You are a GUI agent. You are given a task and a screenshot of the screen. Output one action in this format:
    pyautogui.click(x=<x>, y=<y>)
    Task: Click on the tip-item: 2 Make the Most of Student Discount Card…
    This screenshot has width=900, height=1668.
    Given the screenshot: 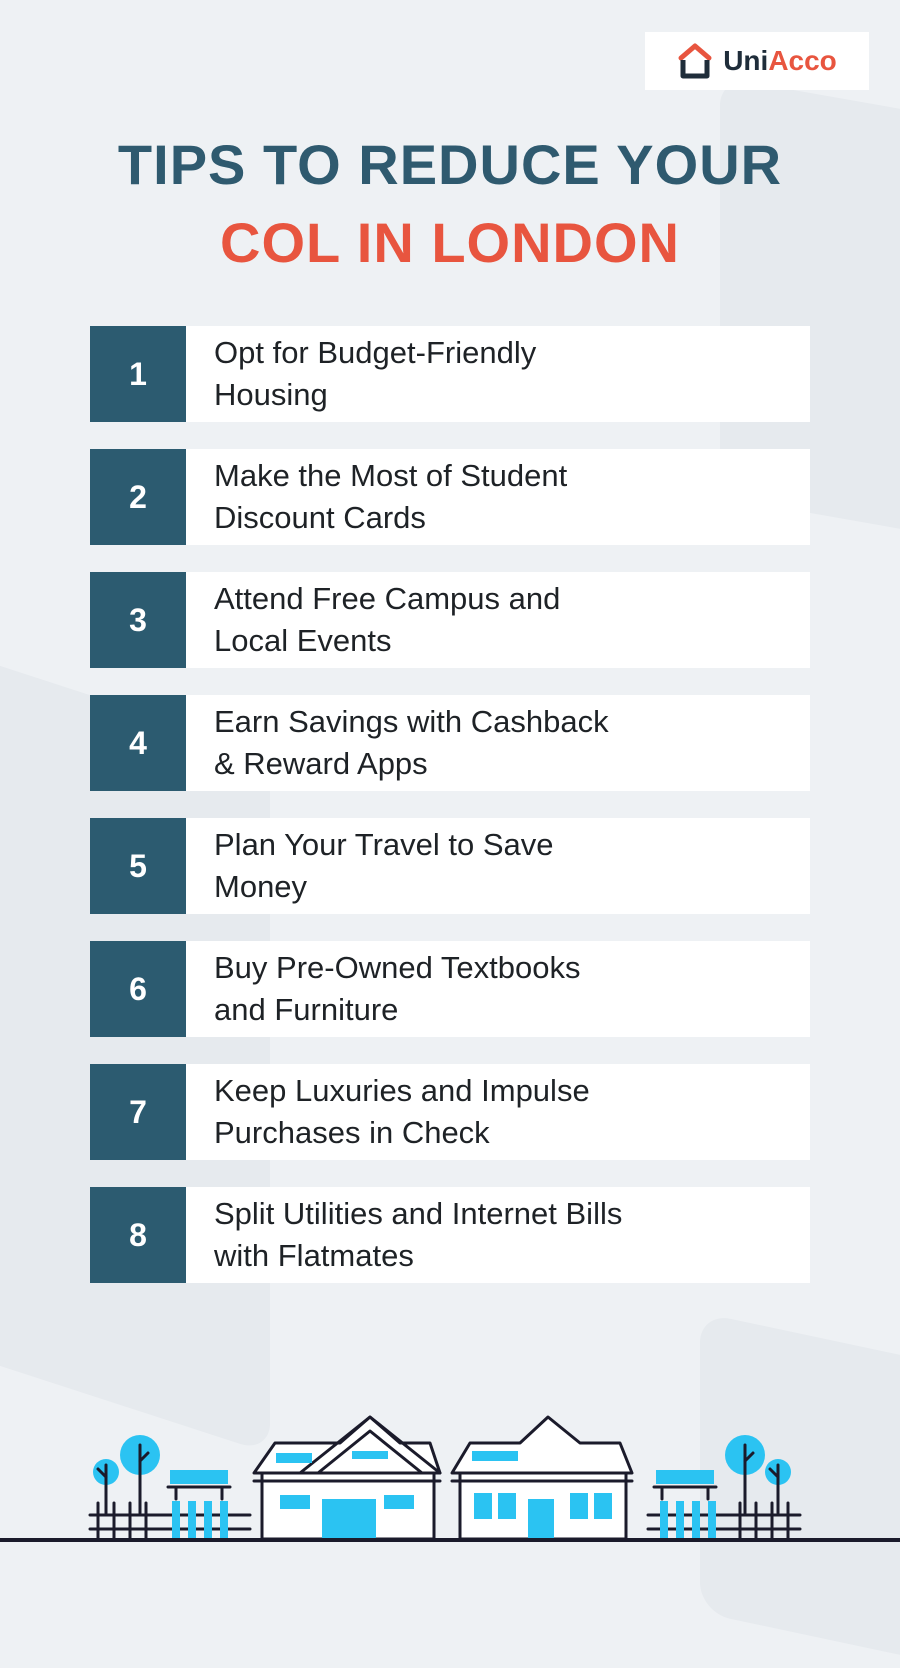 What is the action you would take?
    pyautogui.click(x=450, y=497)
    